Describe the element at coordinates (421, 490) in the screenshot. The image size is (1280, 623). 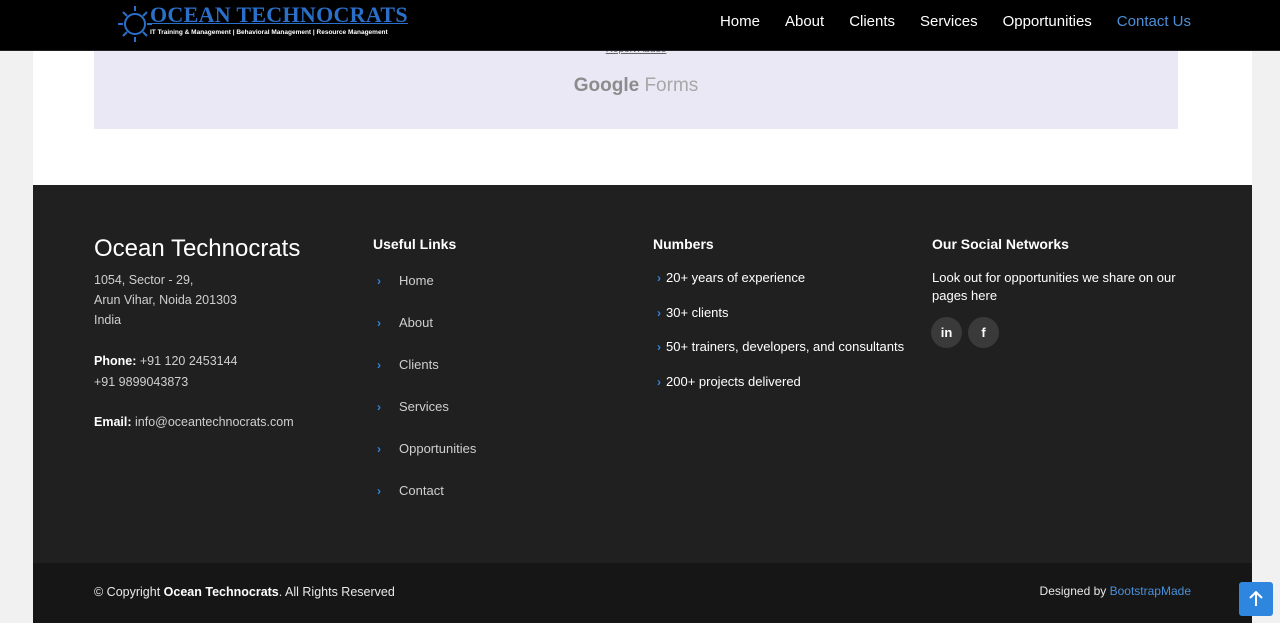
I see `footer-link-label: Contact` at that location.